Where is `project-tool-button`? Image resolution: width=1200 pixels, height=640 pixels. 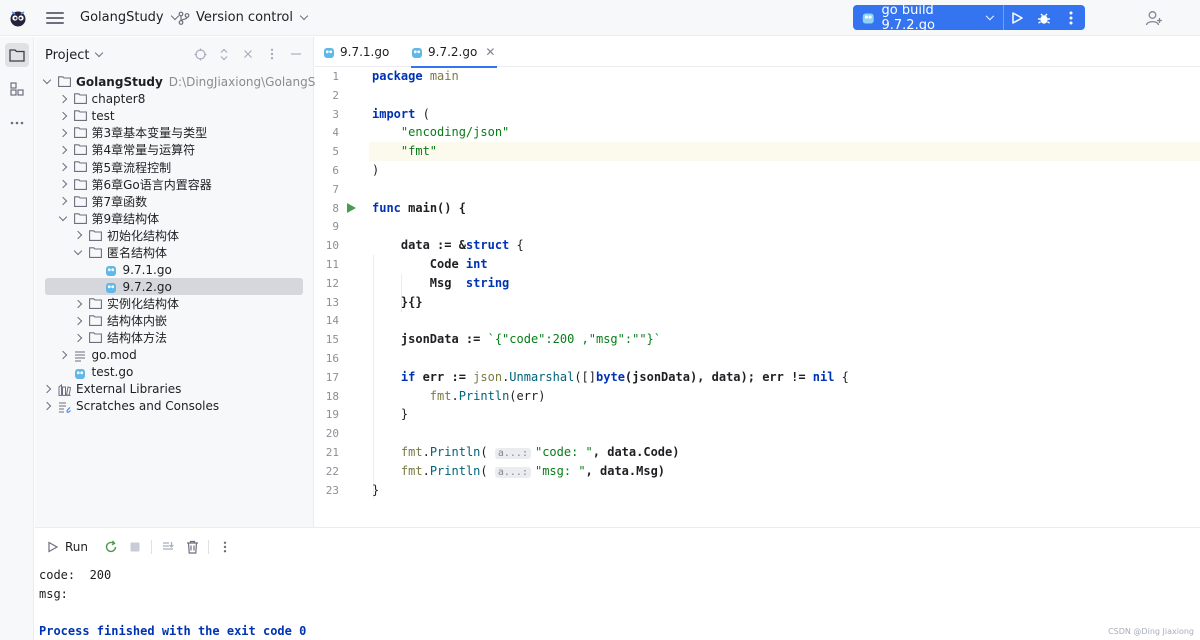 project-tool-button is located at coordinates (17, 55).